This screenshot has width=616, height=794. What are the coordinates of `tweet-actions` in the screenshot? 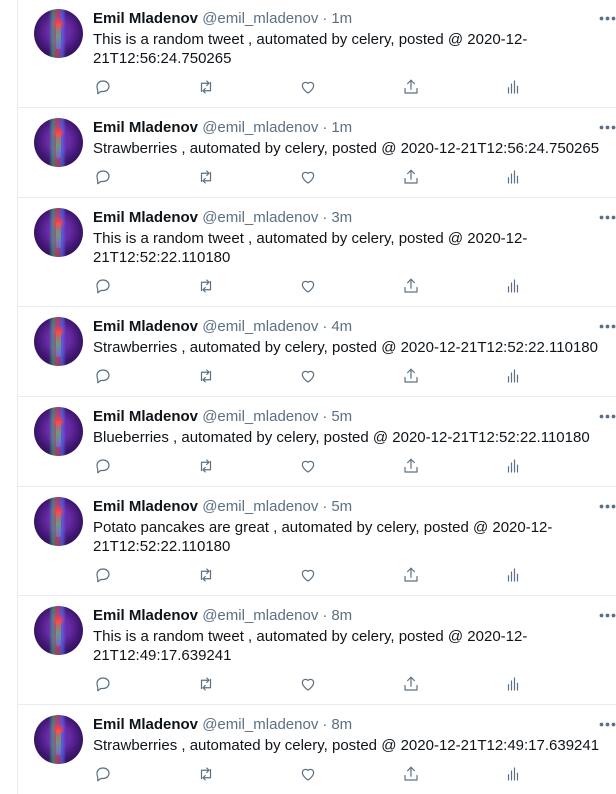 It's located at (308, 684).